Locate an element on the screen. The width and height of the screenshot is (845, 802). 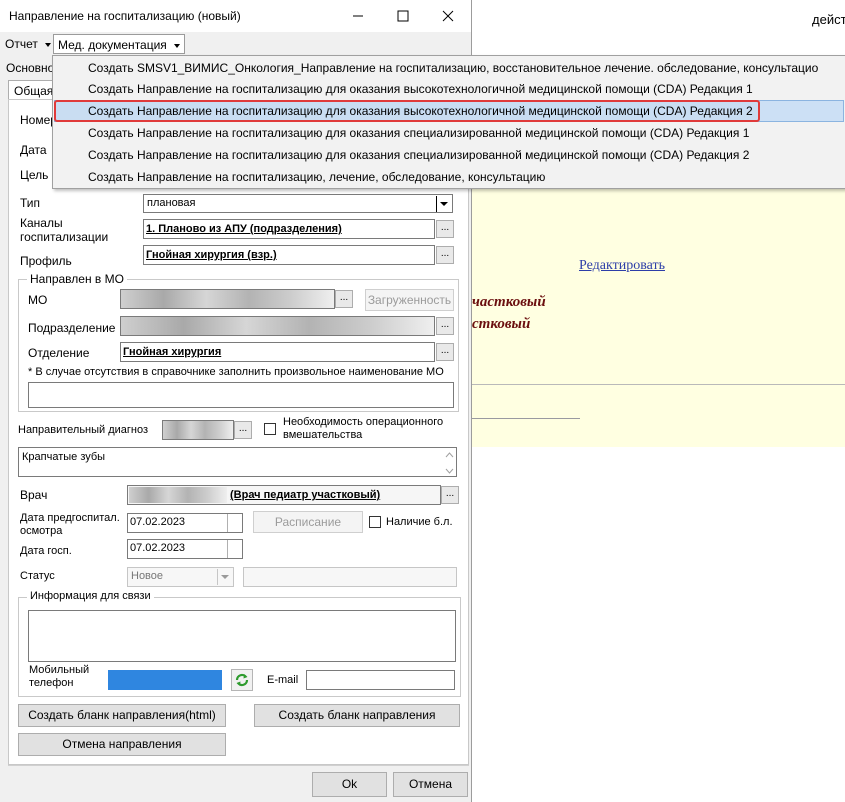
pre-exam-label-line2: осмотра is located at coordinates (41, 531).